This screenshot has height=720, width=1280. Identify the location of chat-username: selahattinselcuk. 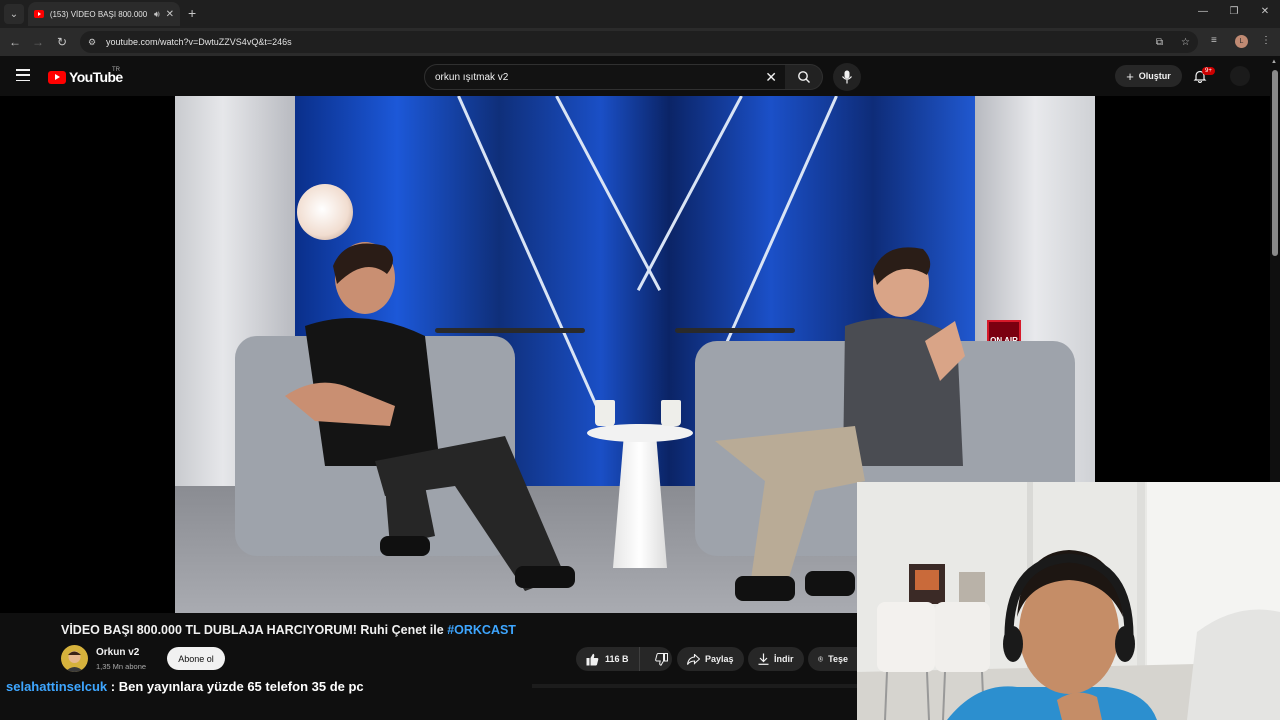
(57, 686).